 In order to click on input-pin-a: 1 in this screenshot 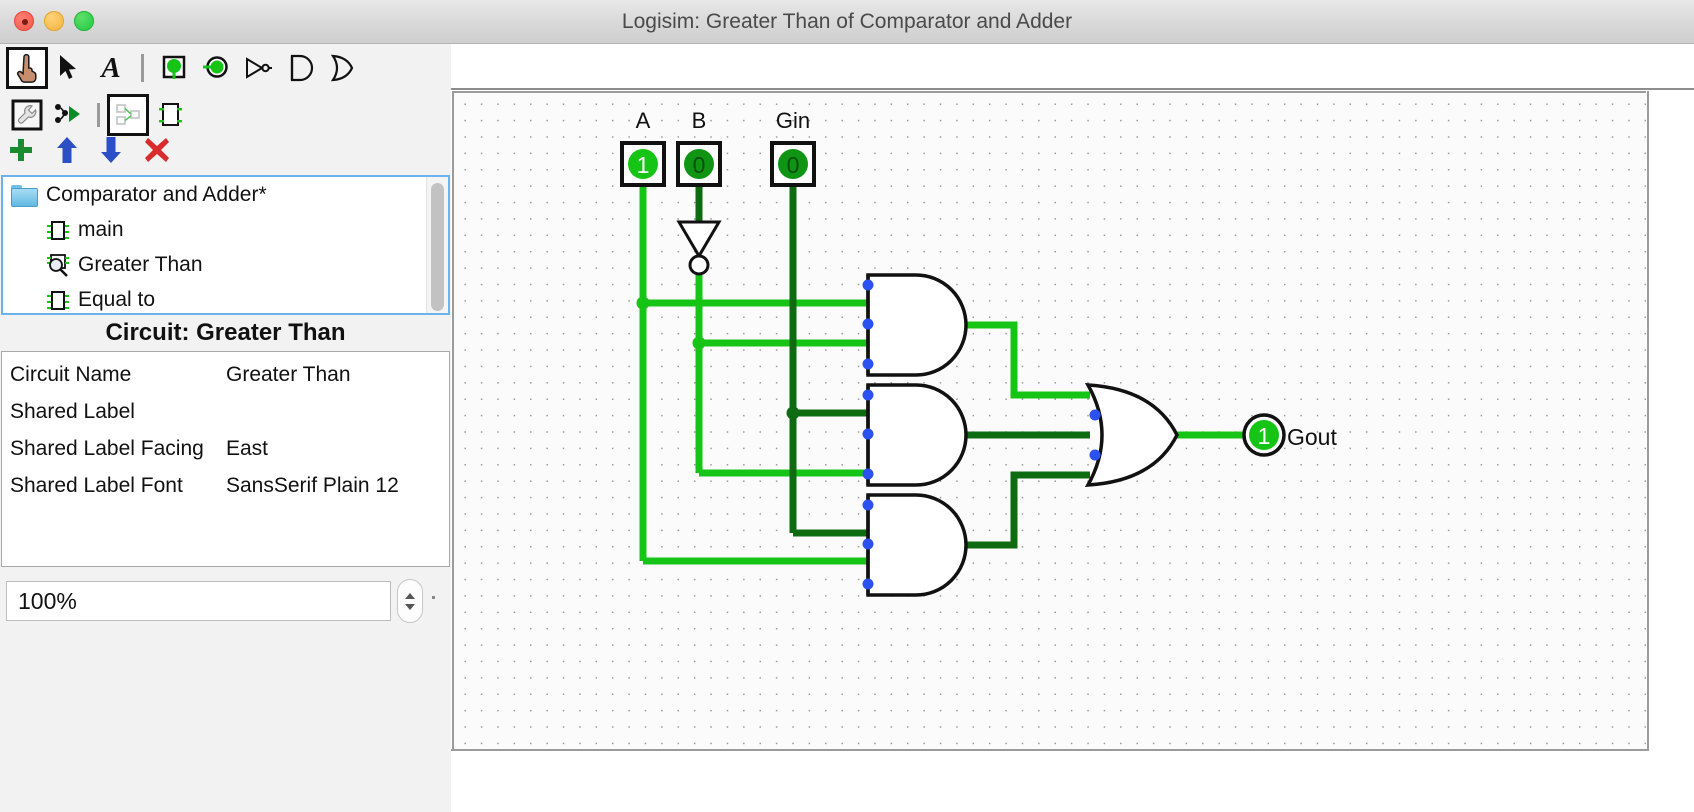, I will do `click(643, 164)`.